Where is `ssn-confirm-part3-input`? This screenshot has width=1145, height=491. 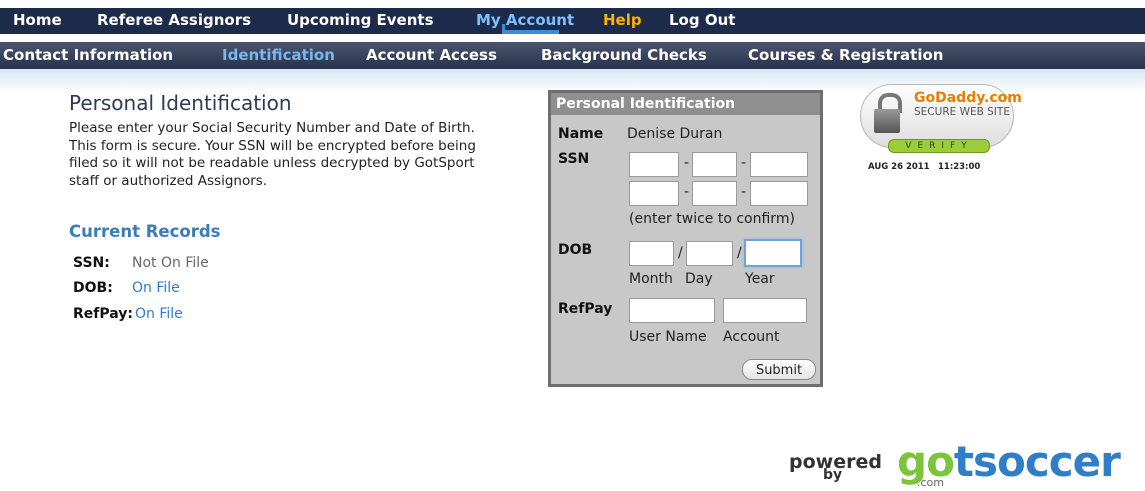
ssn-confirm-part3-input is located at coordinates (779, 193).